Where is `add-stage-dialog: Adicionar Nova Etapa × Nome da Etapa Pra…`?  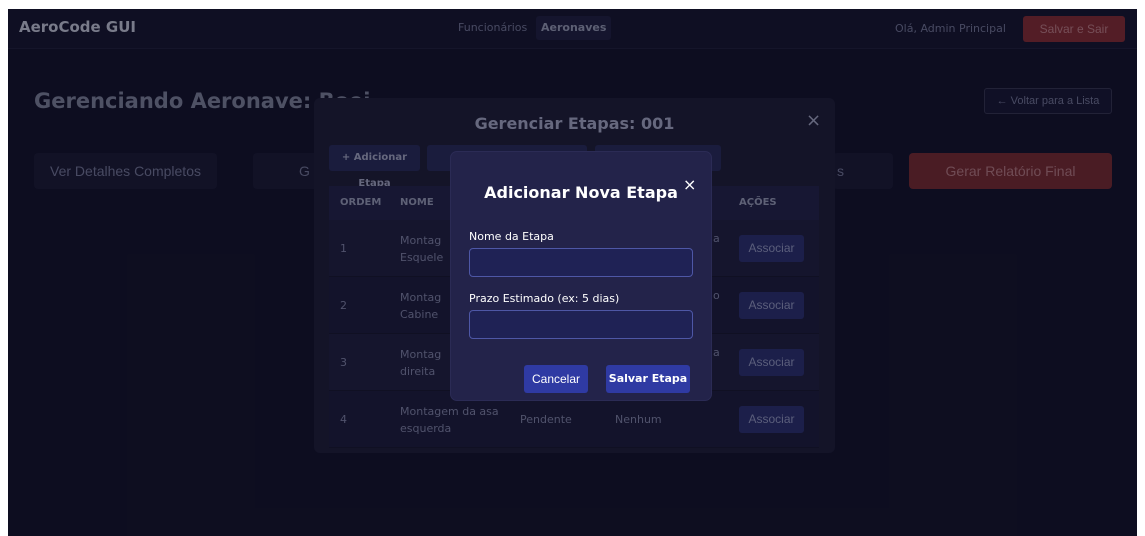
add-stage-dialog: Adicionar Nova Etapa × Nome da Etapa Pra… is located at coordinates (581, 276).